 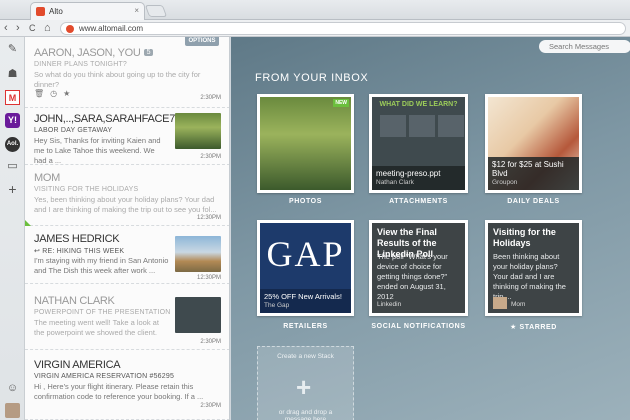 What do you see at coordinates (500, 303) in the screenshot?
I see `sender-avatar` at bounding box center [500, 303].